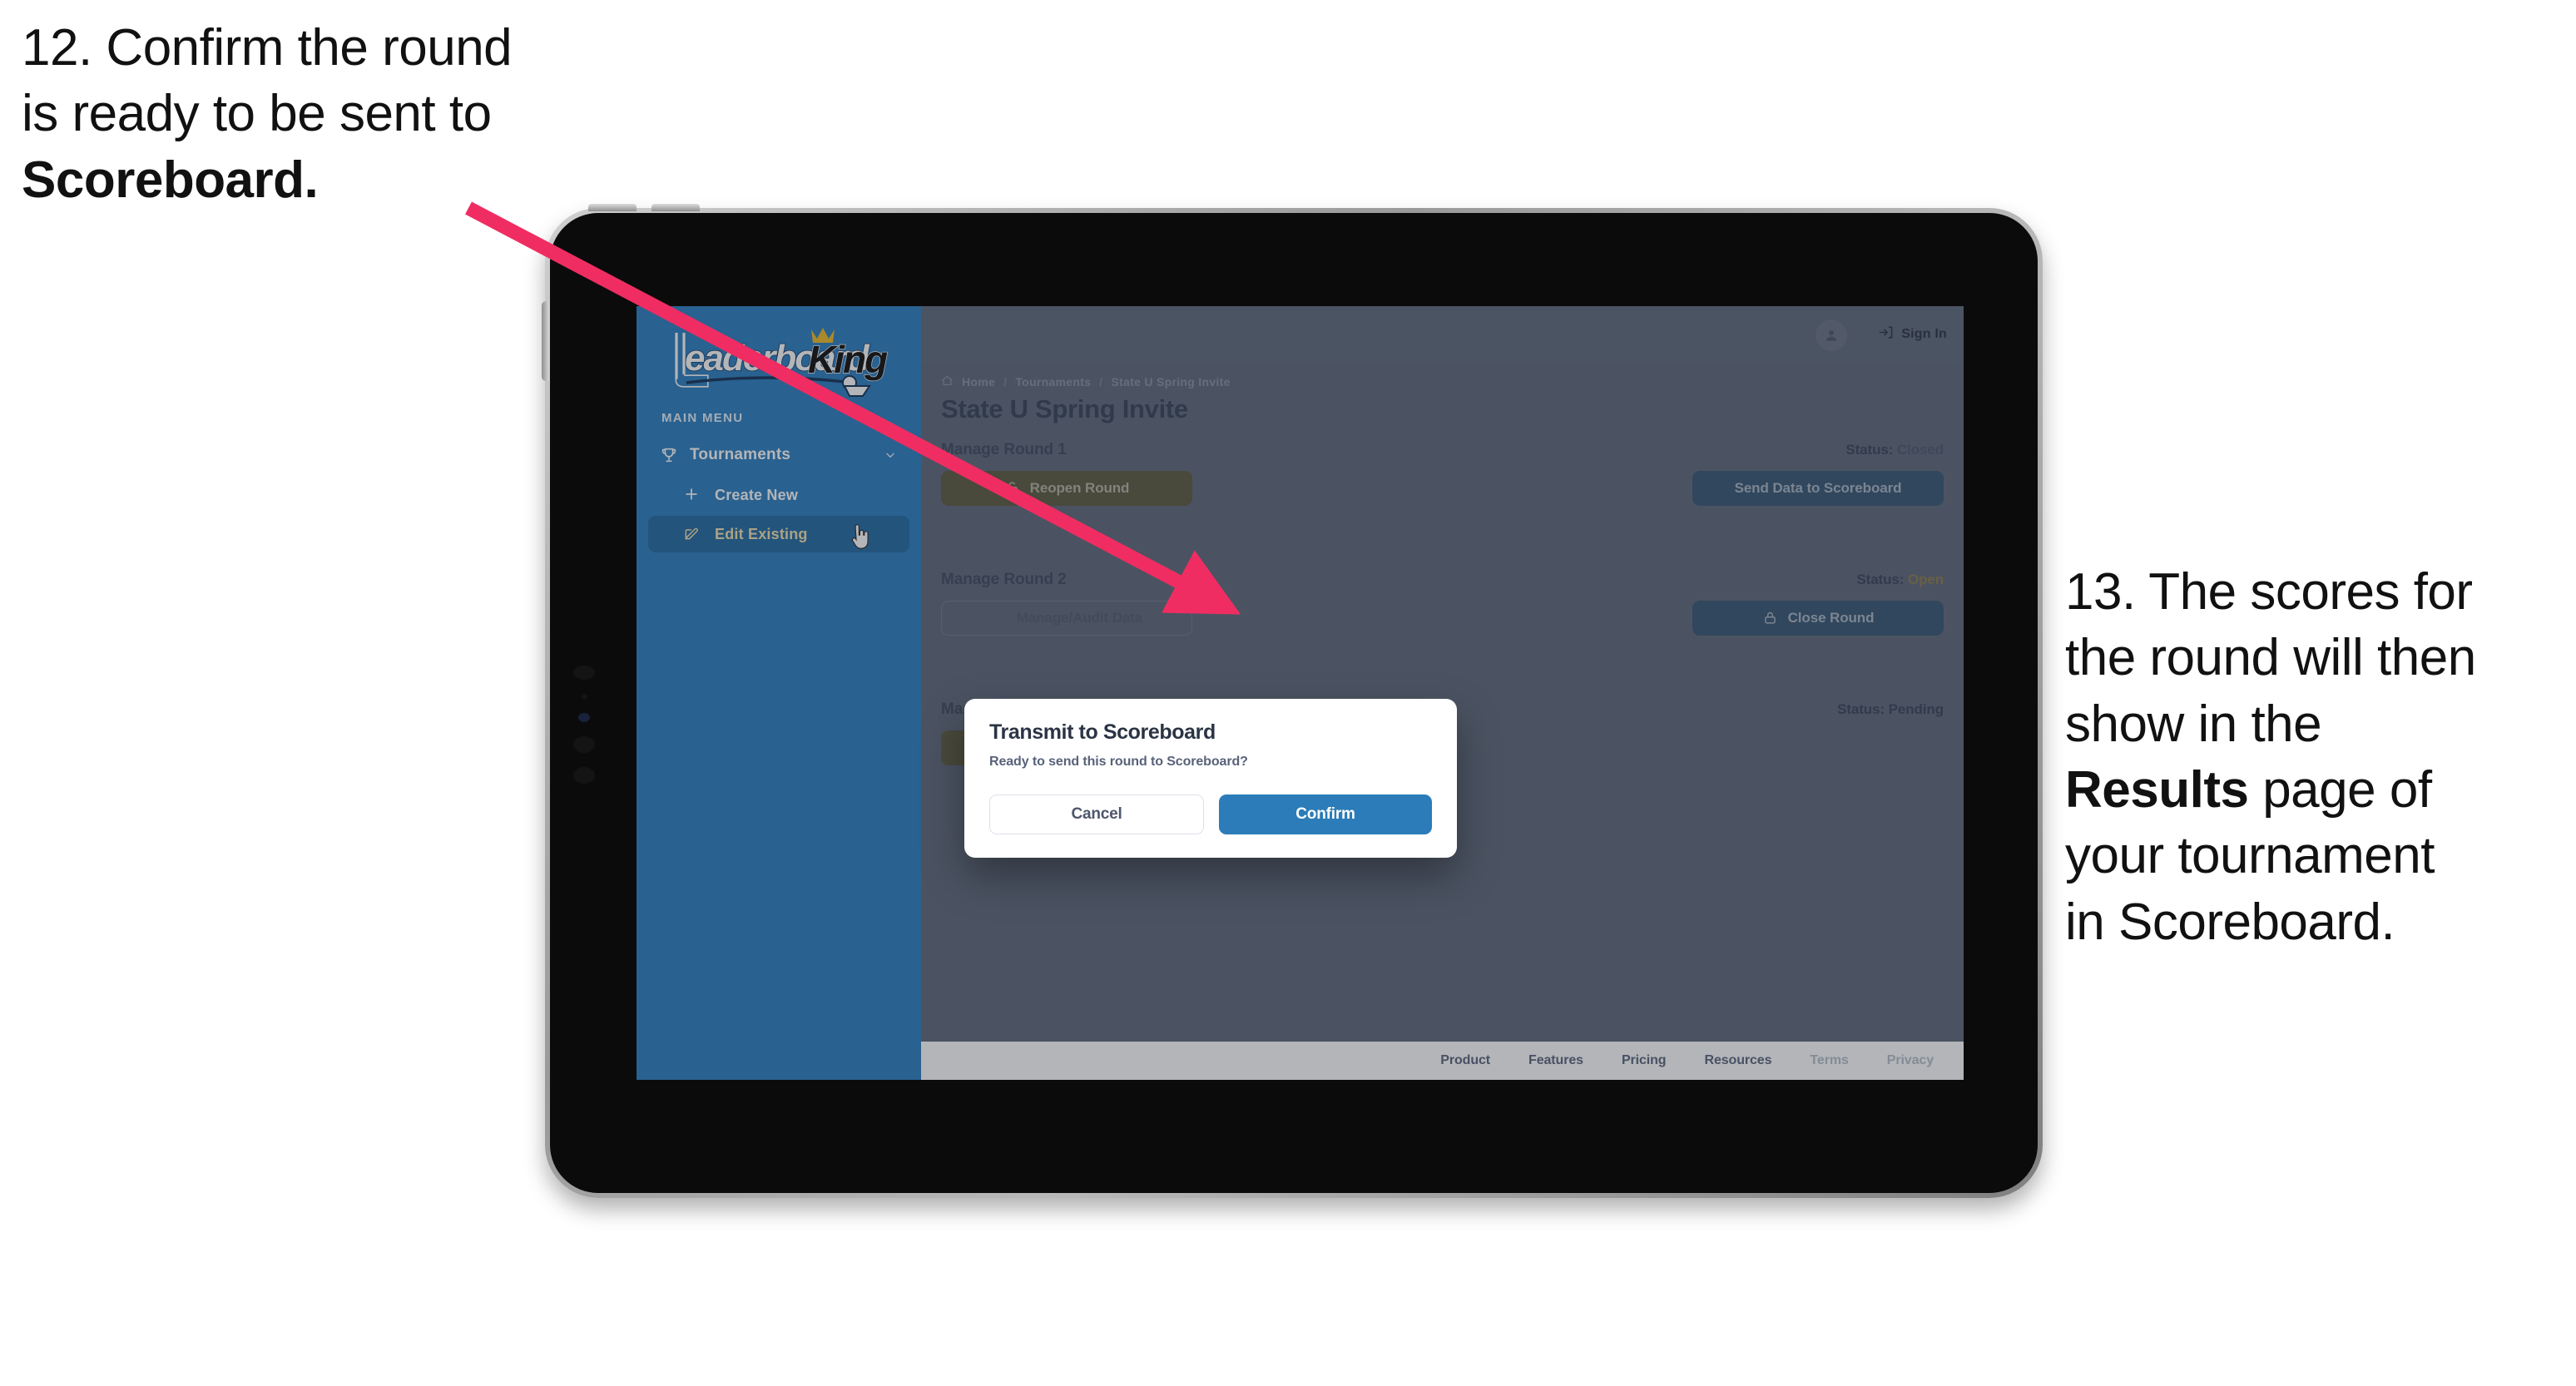  What do you see at coordinates (584, 697) in the screenshot?
I see `microphone-hole` at bounding box center [584, 697].